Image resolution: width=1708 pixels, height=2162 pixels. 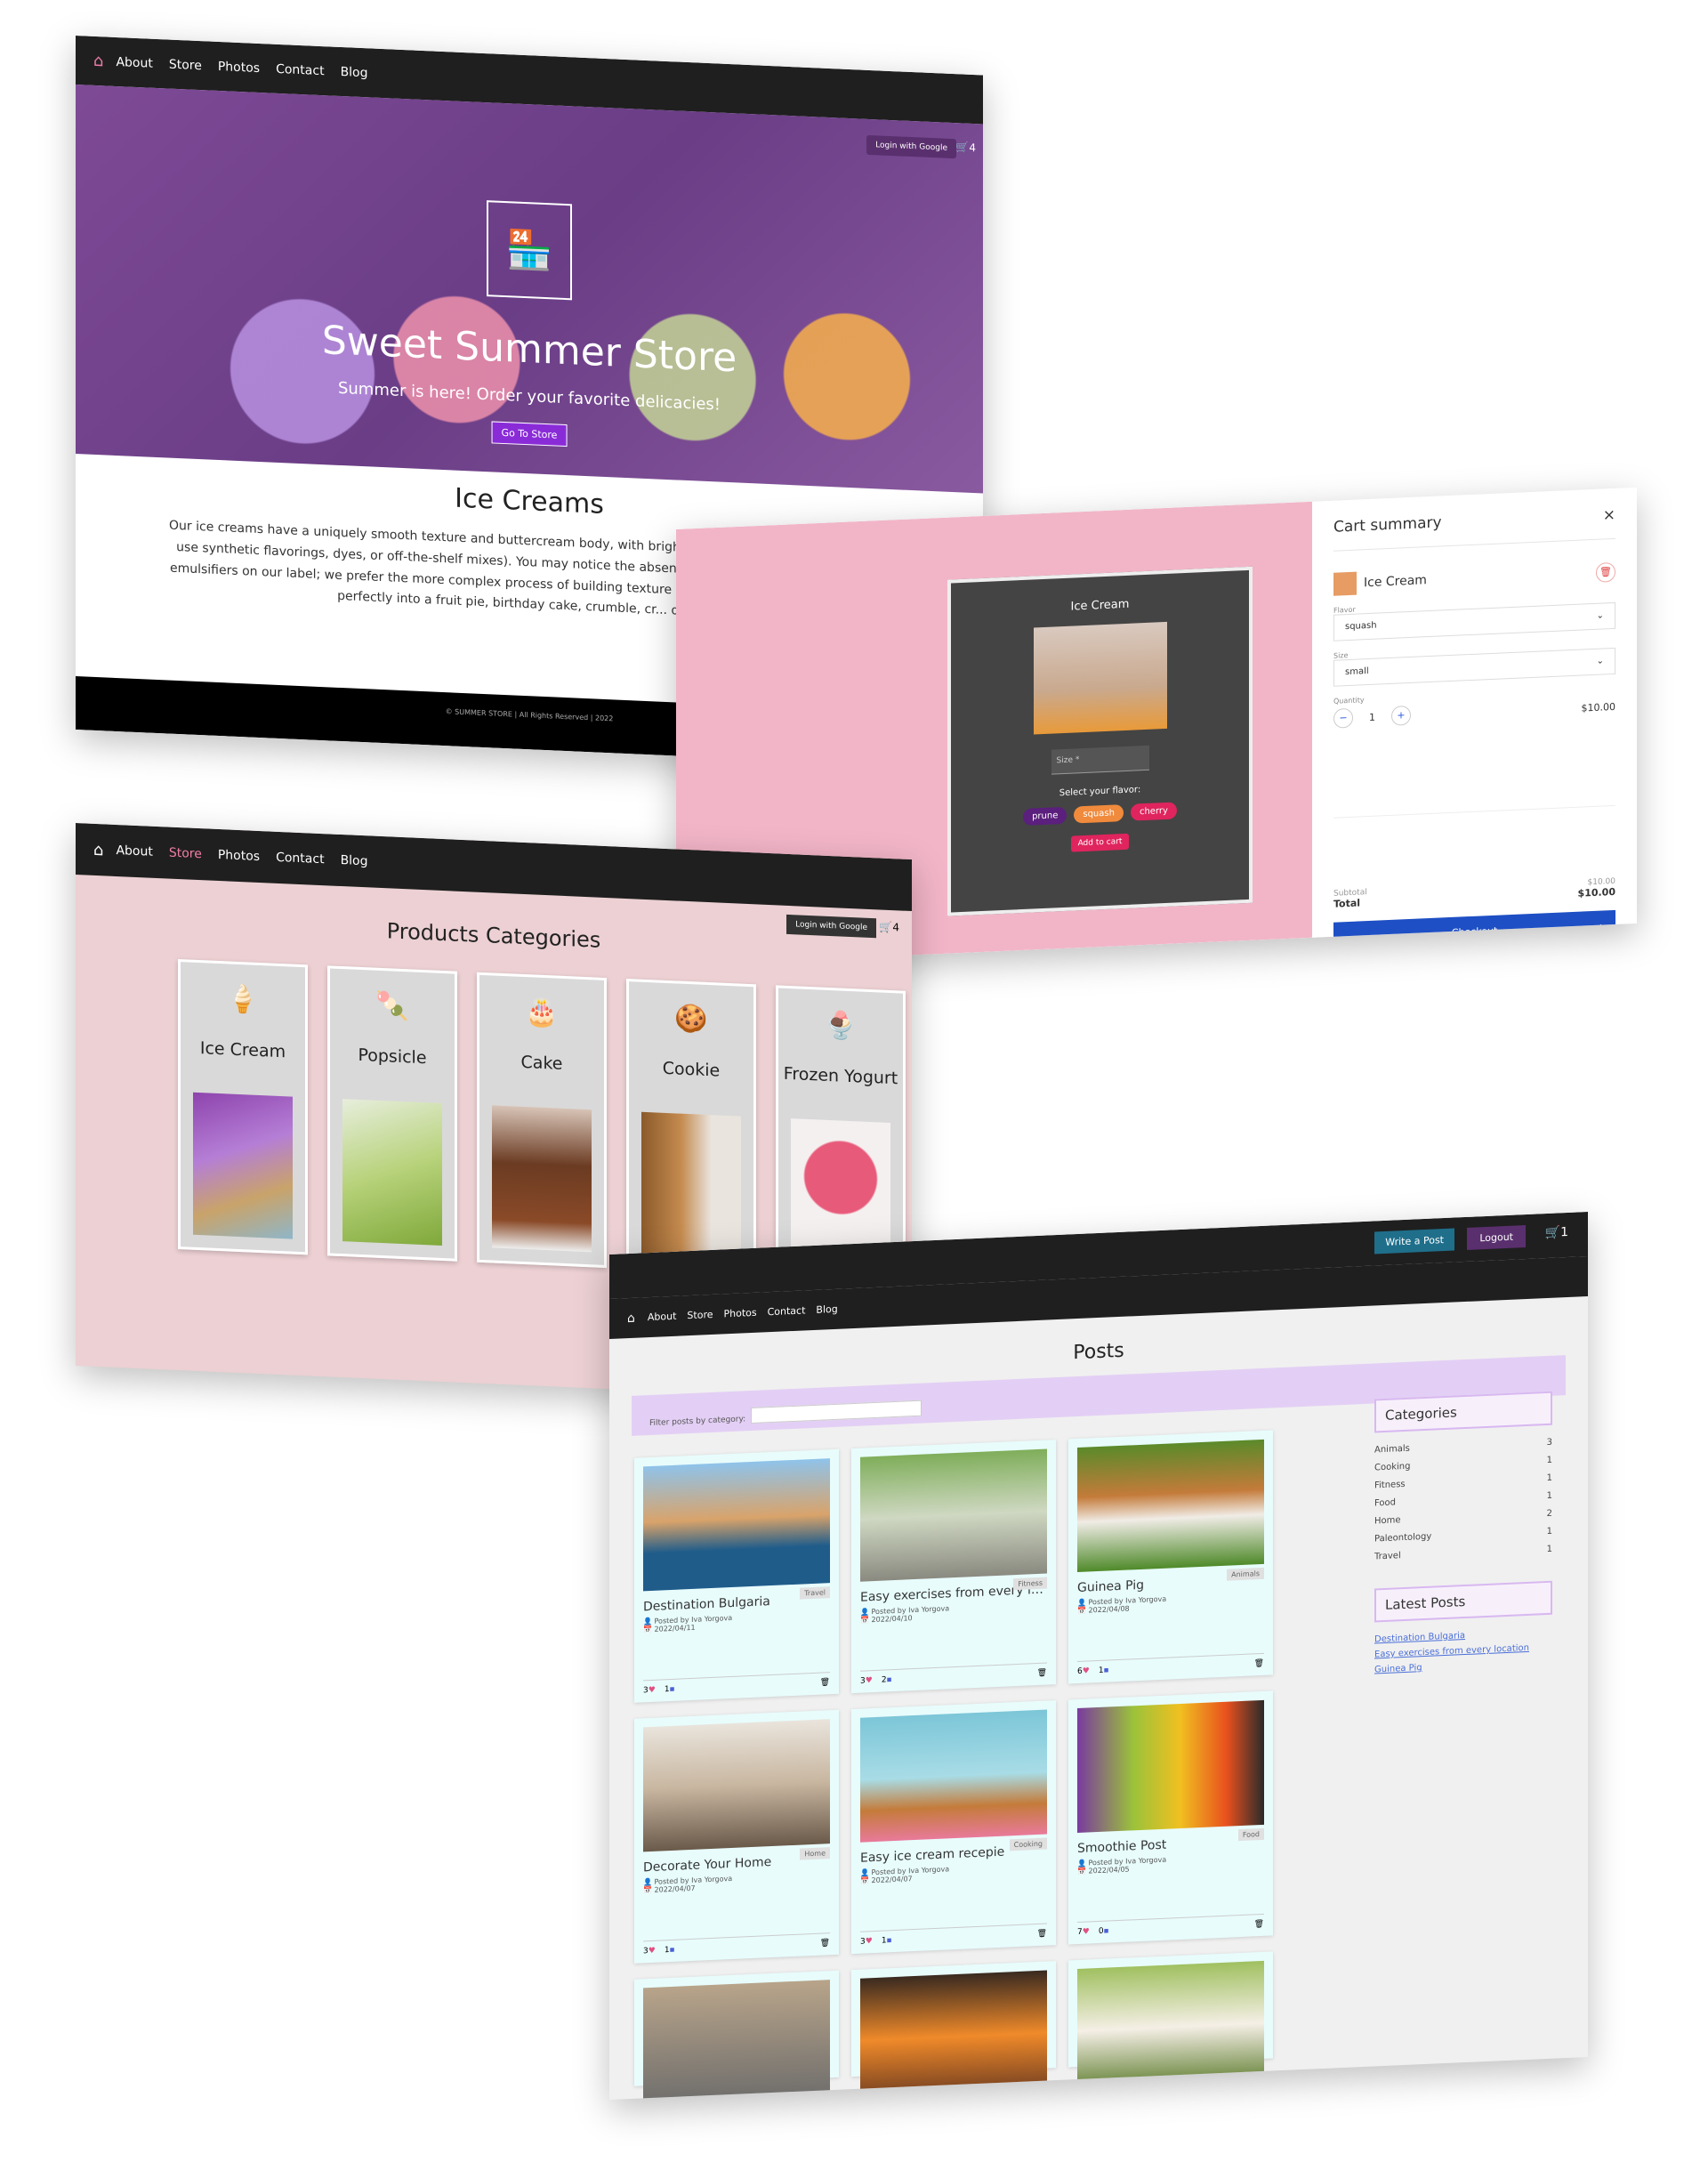 What do you see at coordinates (1474, 932) in the screenshot?
I see `checkout-button: Checkout →` at bounding box center [1474, 932].